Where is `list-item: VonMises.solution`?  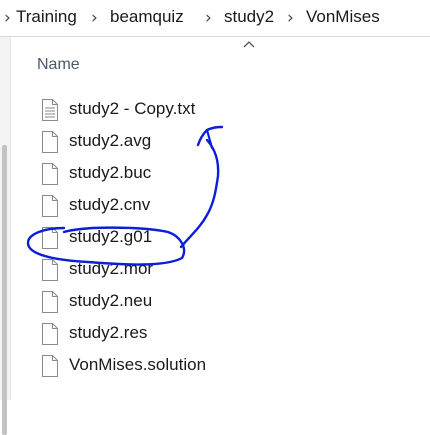 list-item: VonMises.solution is located at coordinates (156, 366).